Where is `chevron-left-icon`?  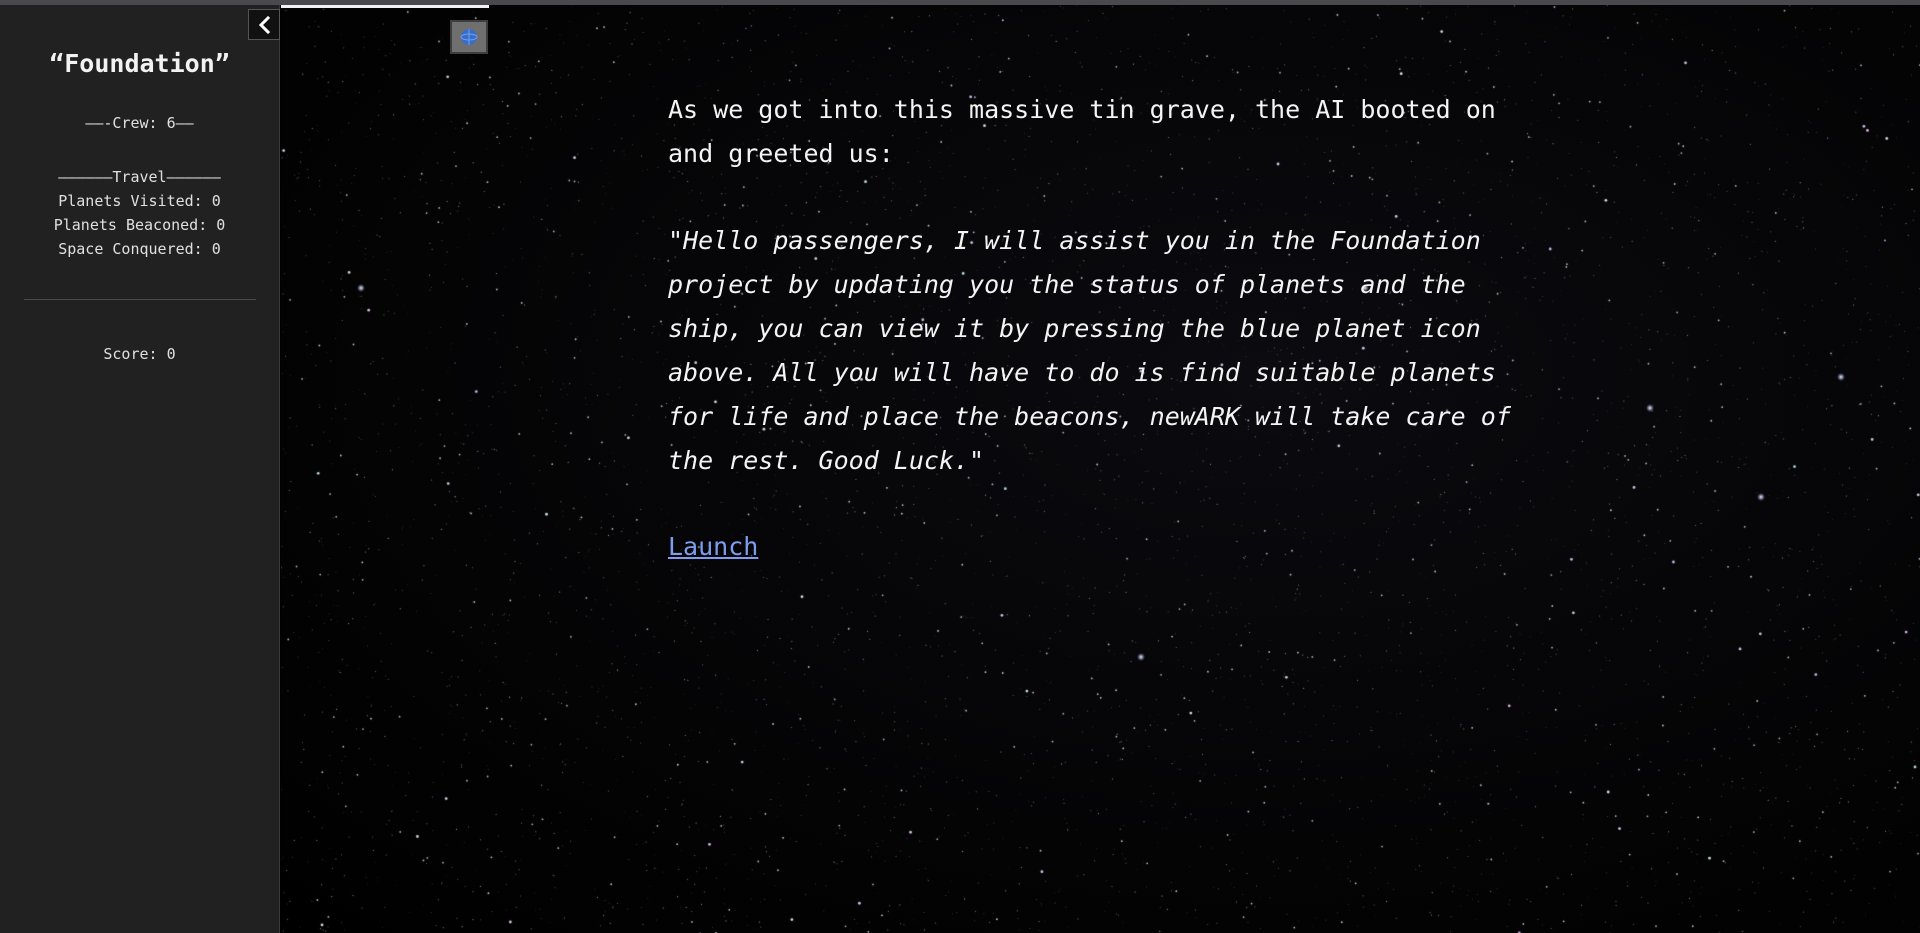 chevron-left-icon is located at coordinates (264, 24).